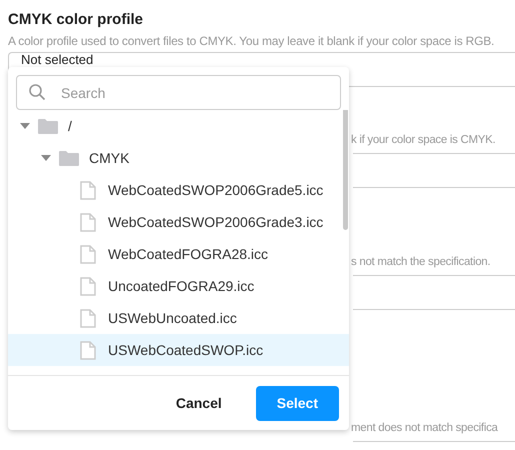  I want to click on field-label: CMYK color profile, so click(76, 20).